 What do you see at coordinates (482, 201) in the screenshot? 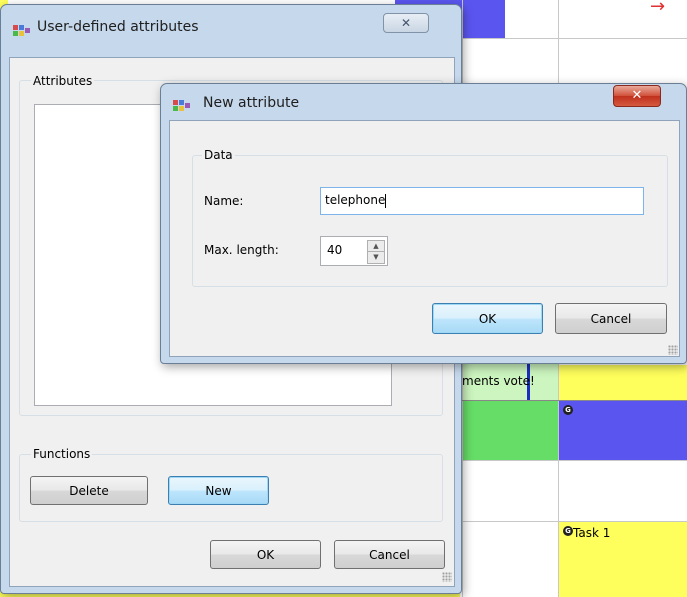
I see `name-input: telephone` at bounding box center [482, 201].